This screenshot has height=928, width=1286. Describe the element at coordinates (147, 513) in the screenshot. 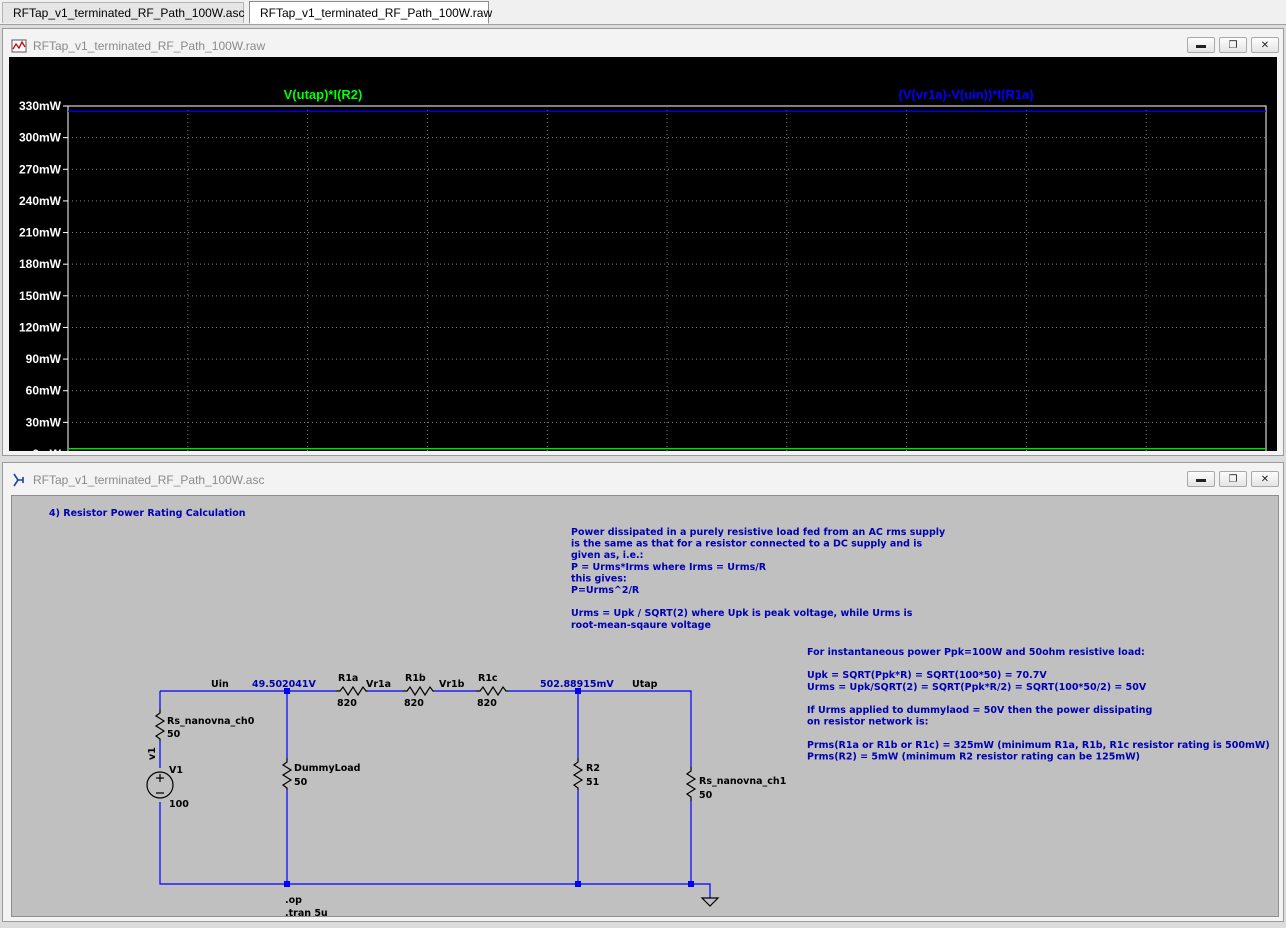

I see `schematic-heading: 4) Resistor Power Rating Calculation` at that location.